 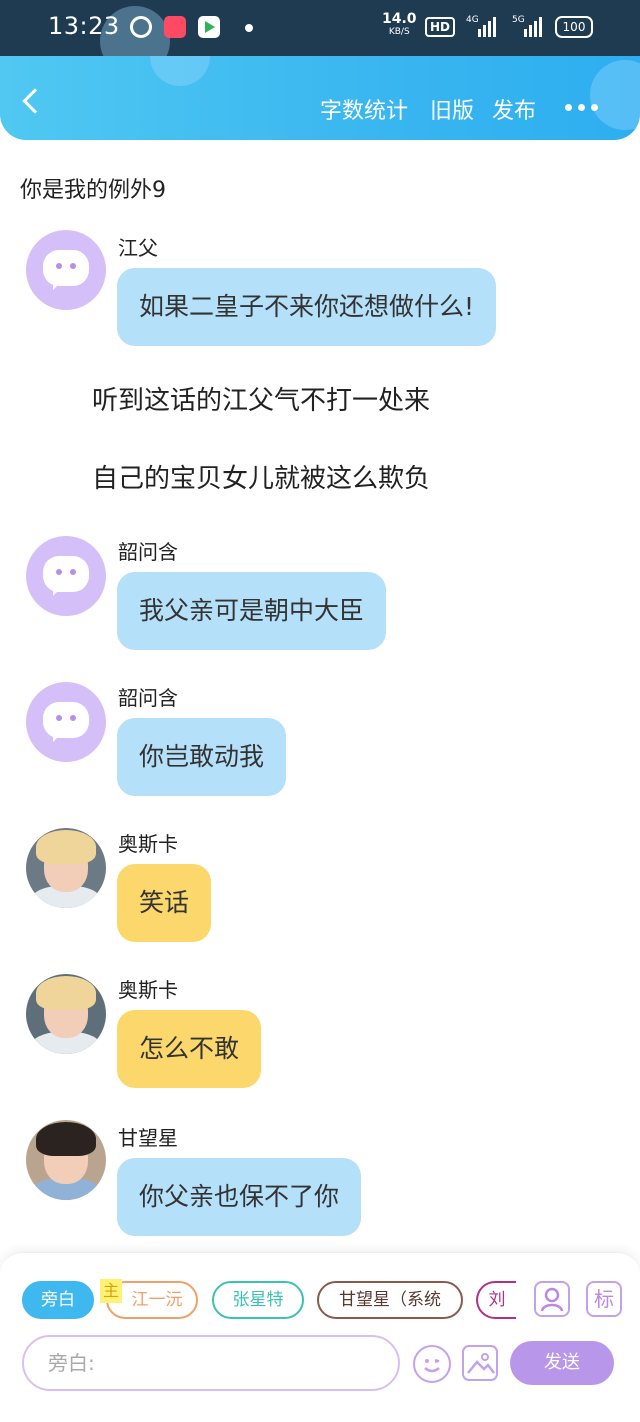 What do you see at coordinates (452, 109) in the screenshot?
I see `old-version-button: 旧版` at bounding box center [452, 109].